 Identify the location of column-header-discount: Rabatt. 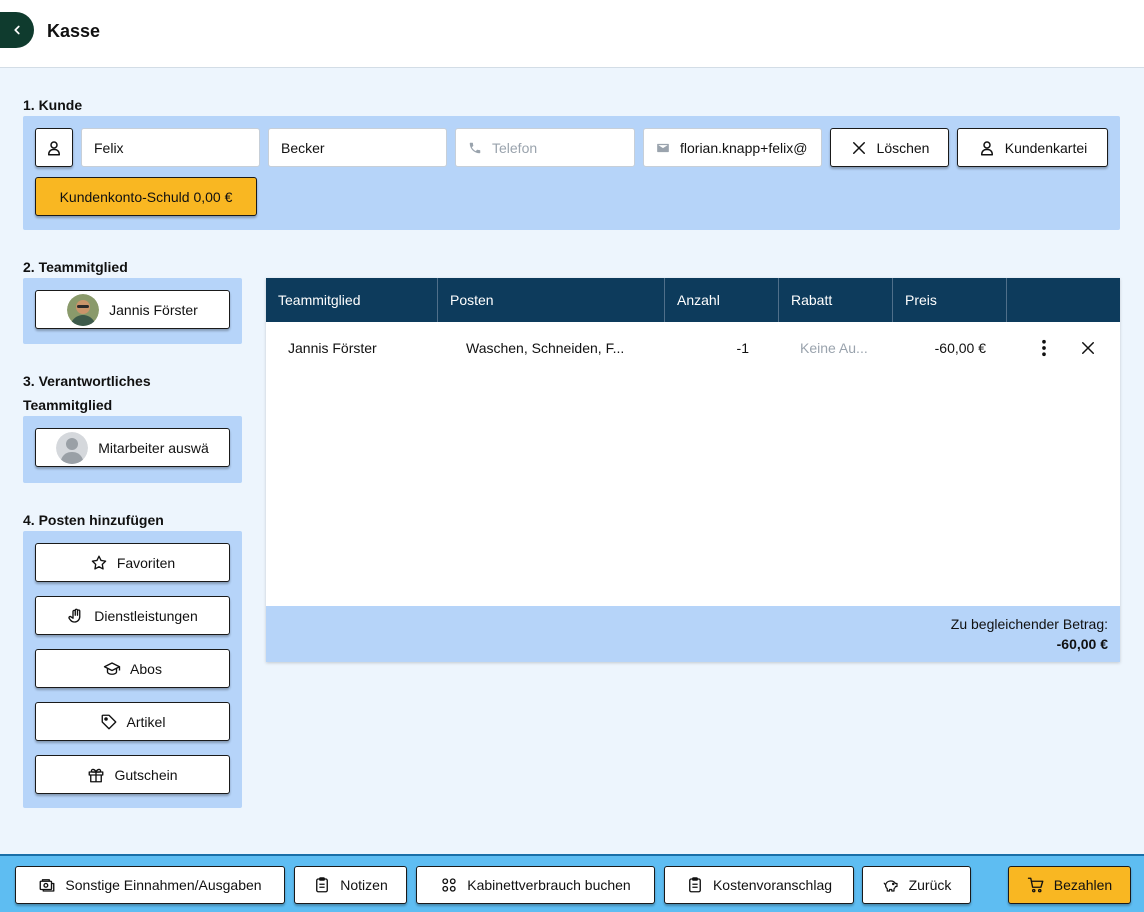
(836, 300).